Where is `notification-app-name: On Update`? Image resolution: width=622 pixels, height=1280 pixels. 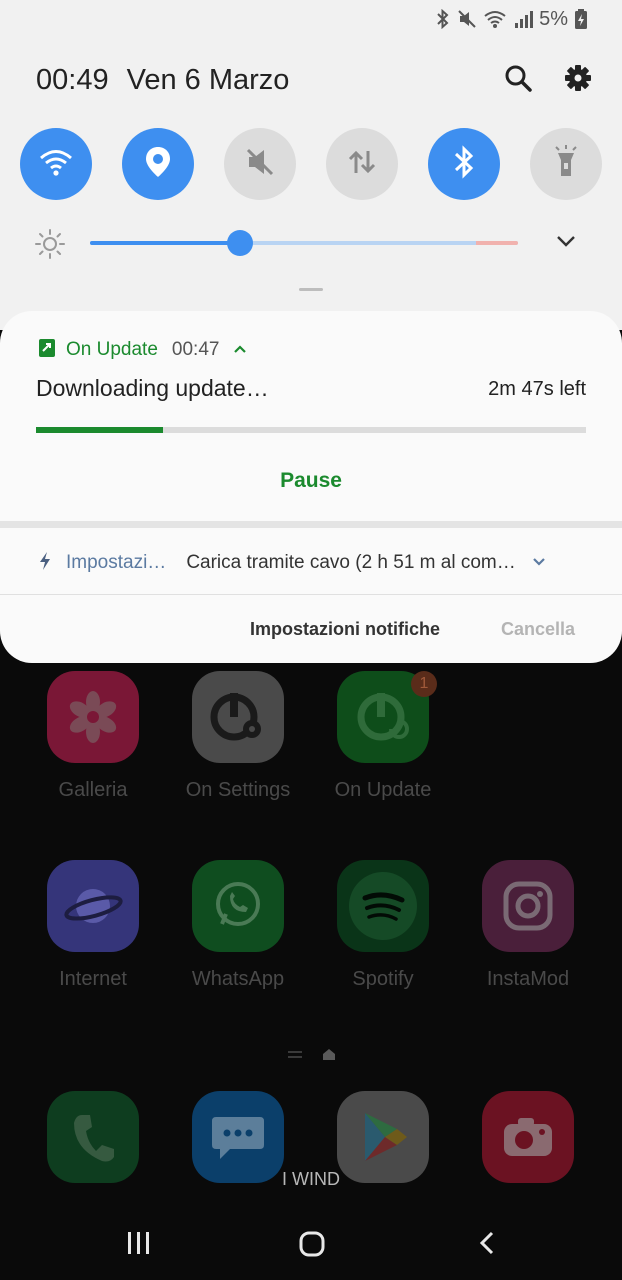 notification-app-name: On Update is located at coordinates (112, 349).